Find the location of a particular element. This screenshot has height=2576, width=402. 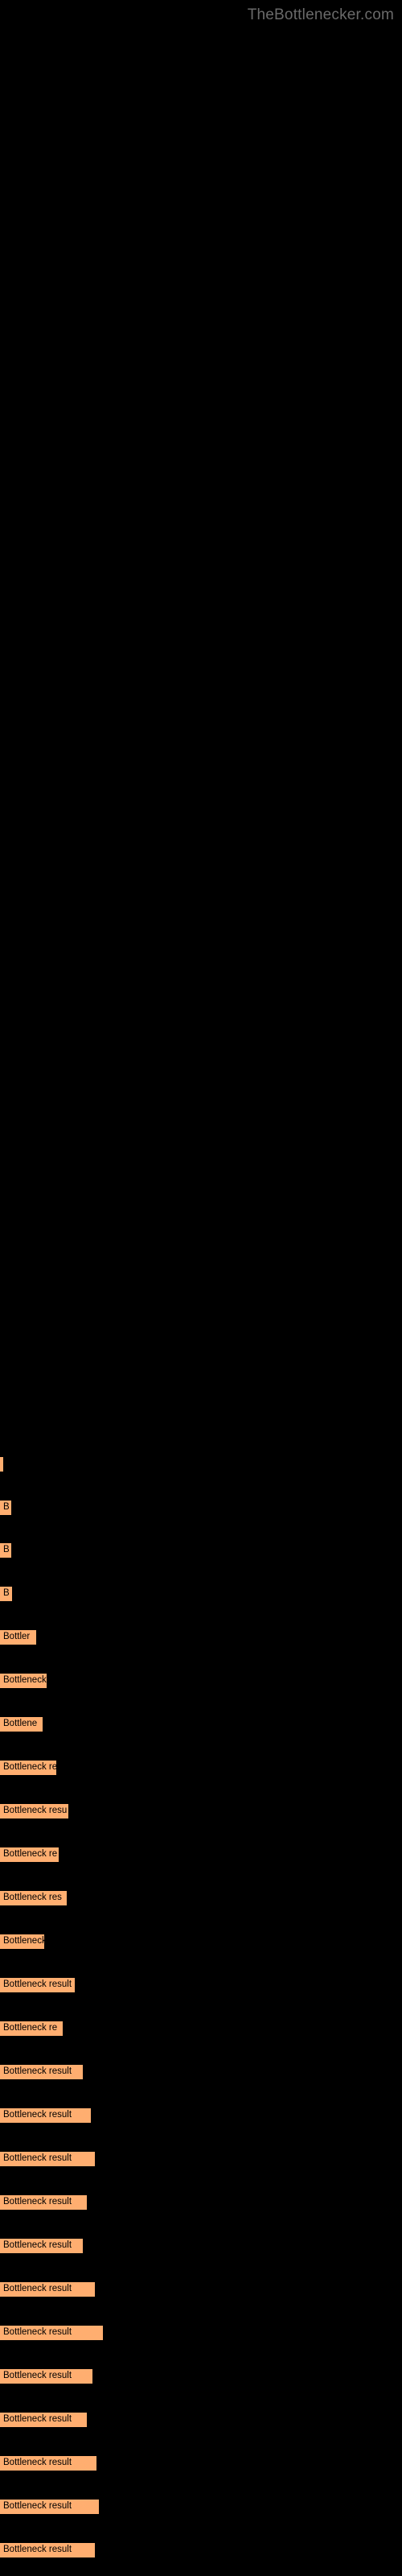

bar-12: Bottleneck result is located at coordinates (37, 1985).